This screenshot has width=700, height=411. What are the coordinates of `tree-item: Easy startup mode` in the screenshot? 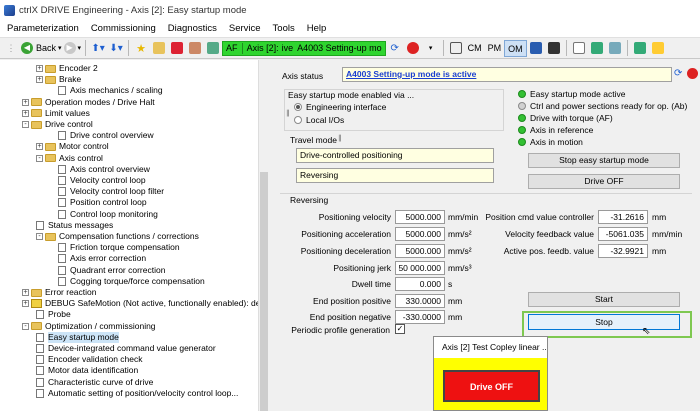 It's located at (77, 337).